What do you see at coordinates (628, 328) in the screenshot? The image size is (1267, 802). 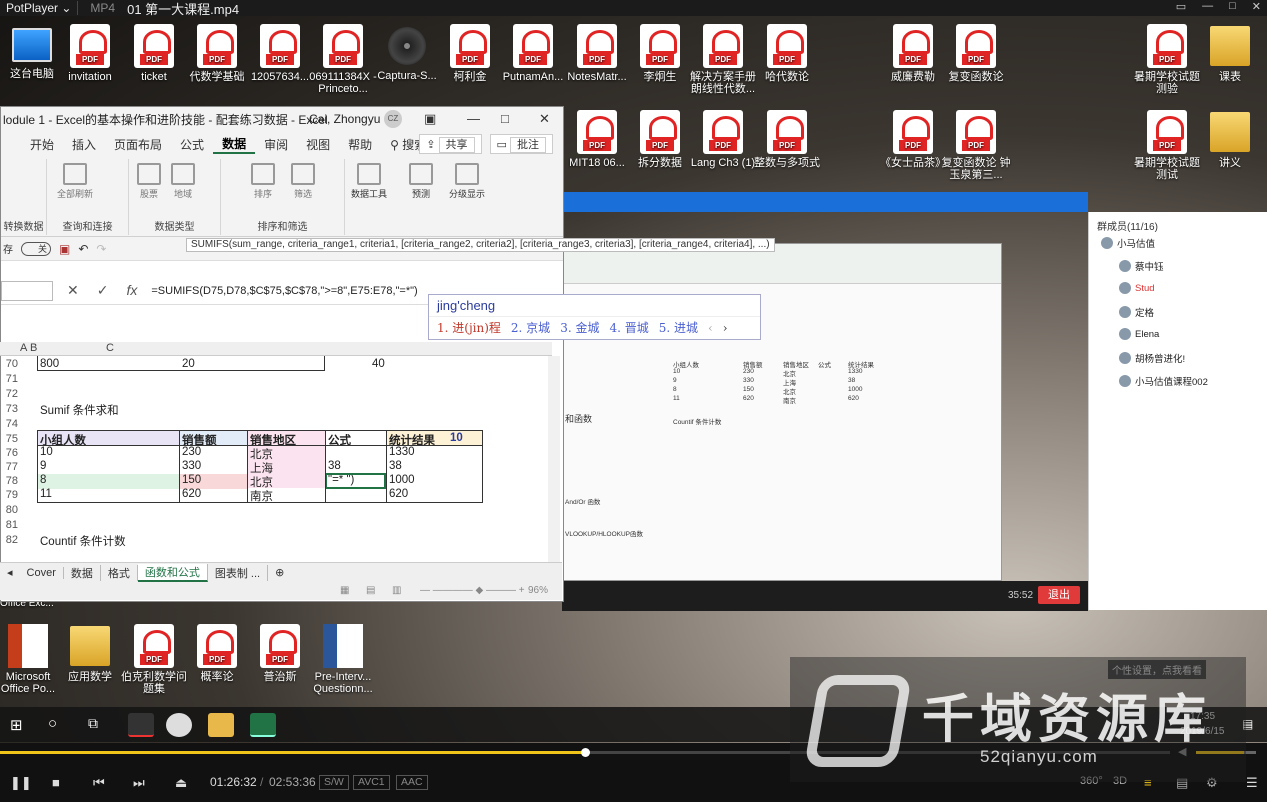 I see `ime-candidate: 4. 晋城` at bounding box center [628, 328].